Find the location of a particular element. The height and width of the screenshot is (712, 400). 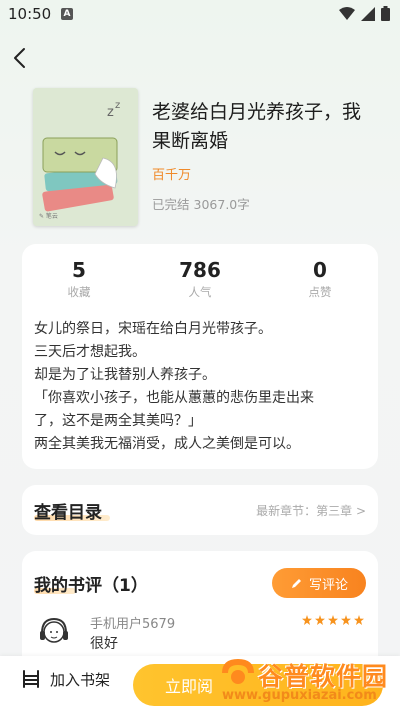

review-section-title: 我的书评（1） is located at coordinates (91, 586).